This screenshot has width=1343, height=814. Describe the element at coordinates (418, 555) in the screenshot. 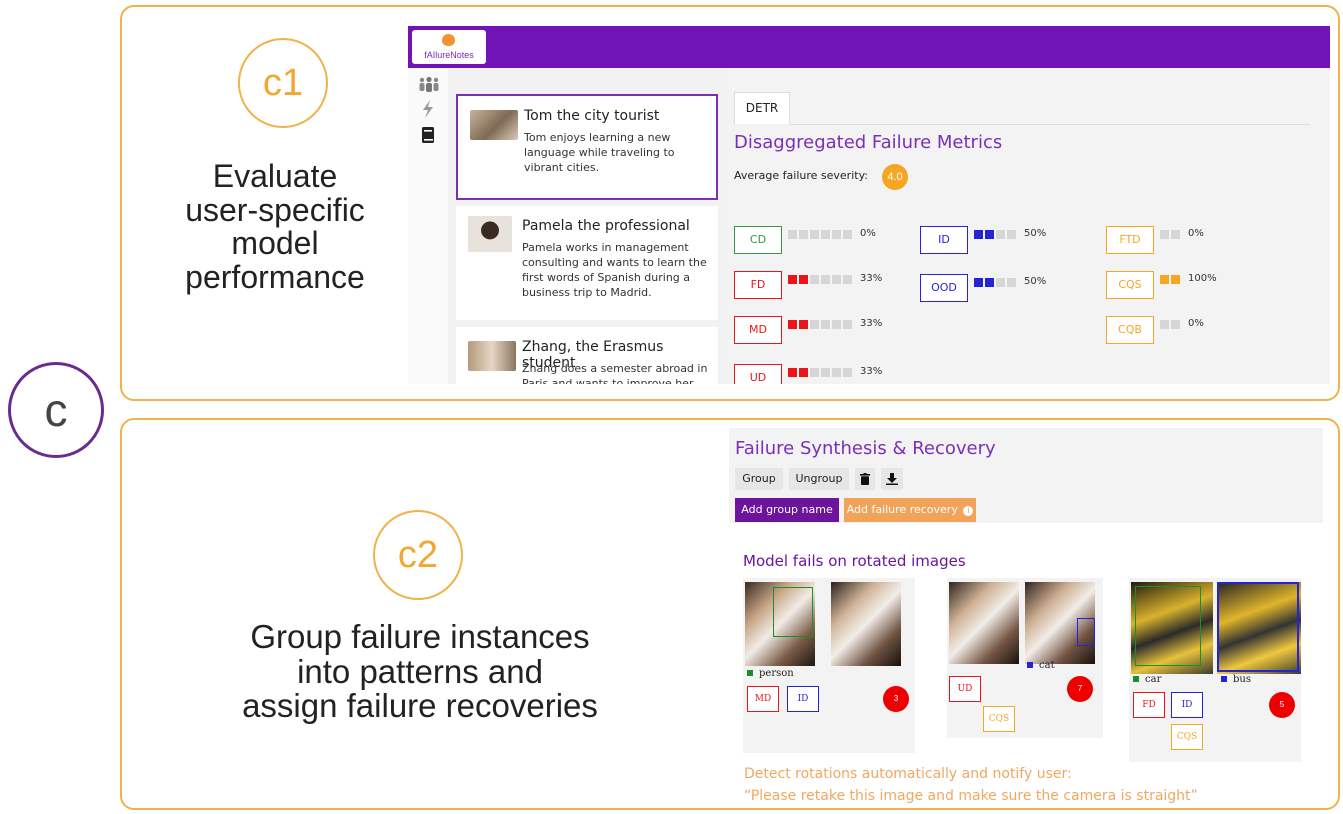

I see `step-label-c2: c2` at that location.